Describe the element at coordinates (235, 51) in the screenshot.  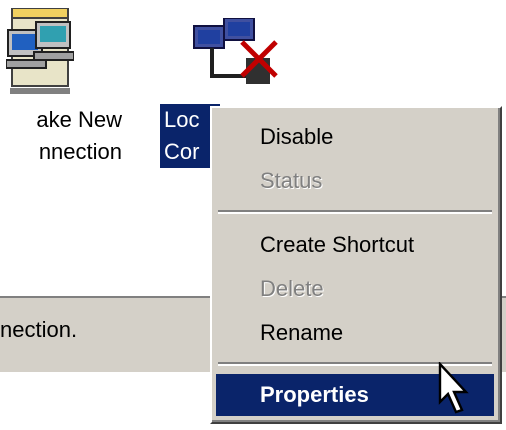
I see `local-area-connection-disabled-icon` at that location.